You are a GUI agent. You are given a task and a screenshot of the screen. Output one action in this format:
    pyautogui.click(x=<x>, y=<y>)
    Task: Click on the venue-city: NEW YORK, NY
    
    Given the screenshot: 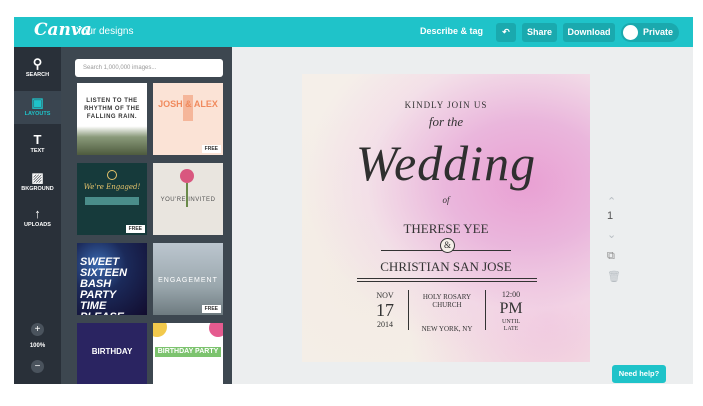 What is the action you would take?
    pyautogui.click(x=447, y=329)
    